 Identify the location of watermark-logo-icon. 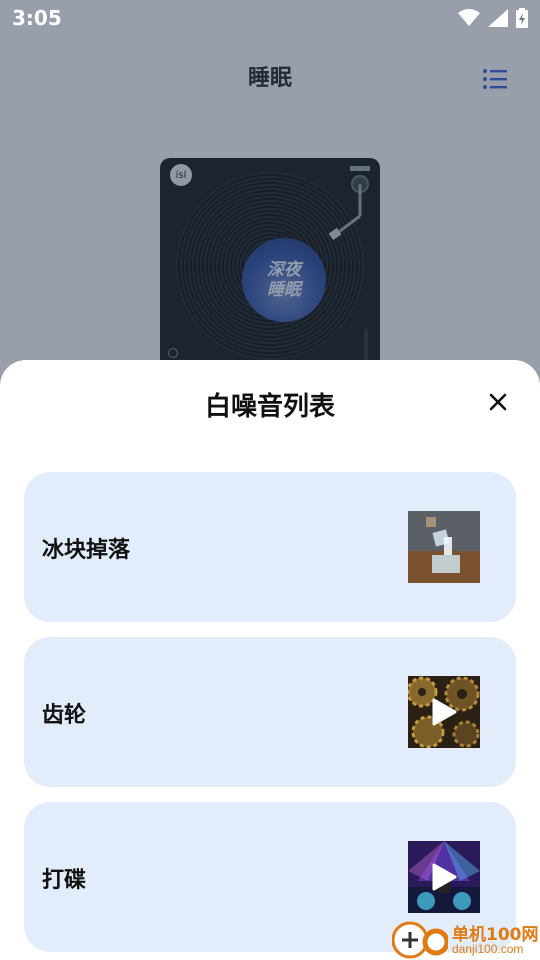
(420, 940).